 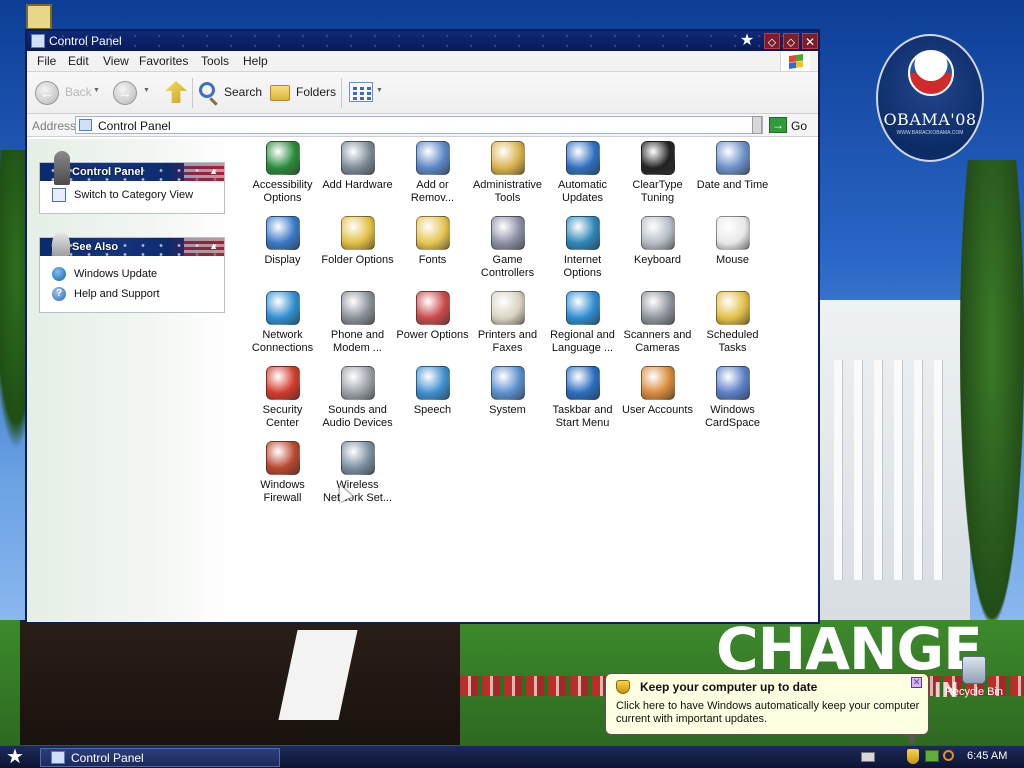 What do you see at coordinates (757, 125) in the screenshot?
I see `address-dropdown` at bounding box center [757, 125].